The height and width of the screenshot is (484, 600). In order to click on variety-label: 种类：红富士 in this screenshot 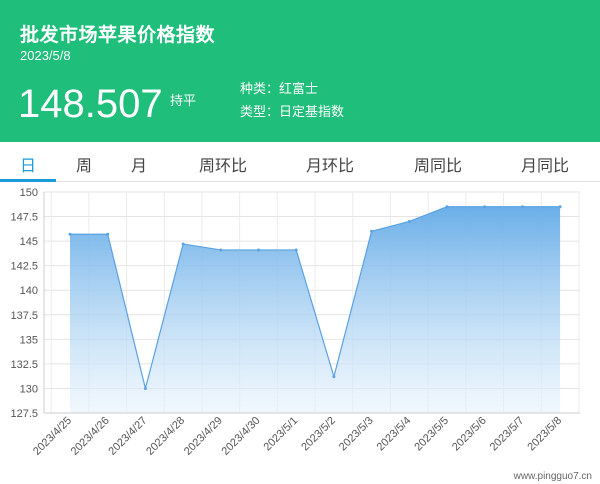, I will do `click(279, 88)`.